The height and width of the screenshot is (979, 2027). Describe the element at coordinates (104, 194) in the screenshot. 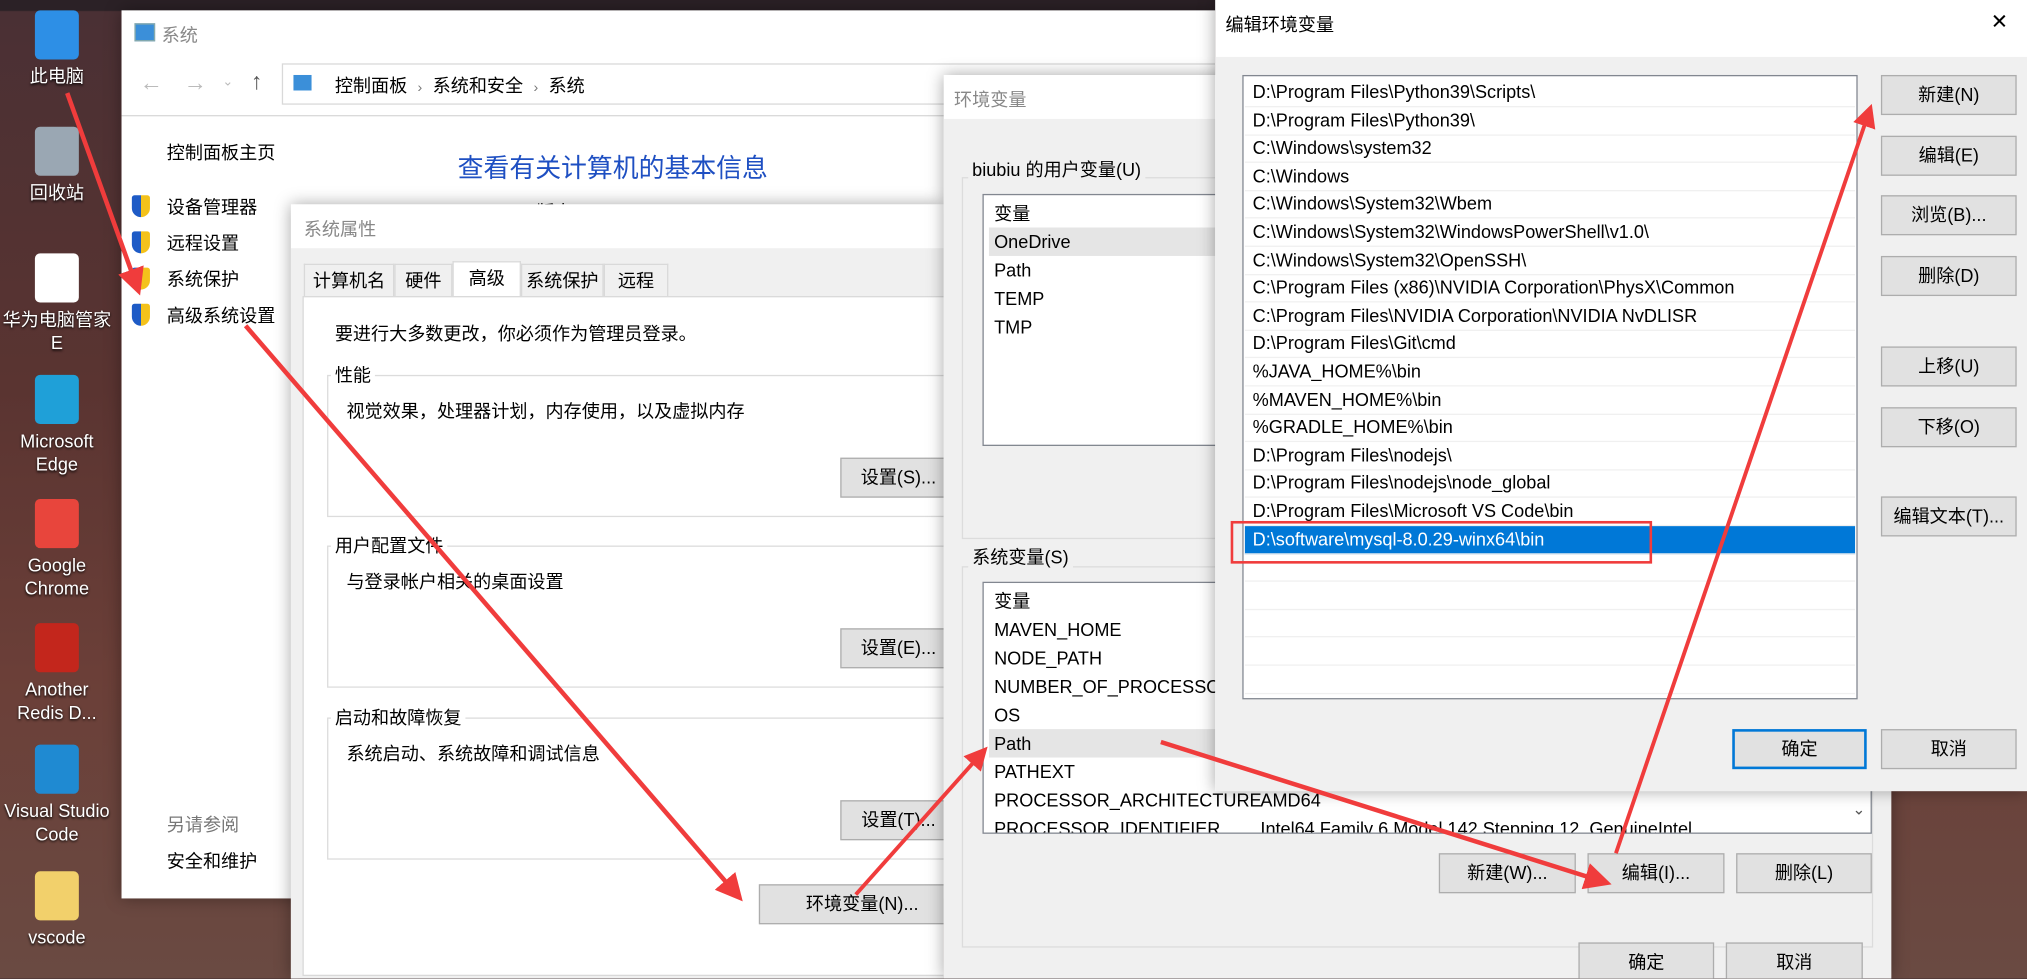

I see `arrow-computer-to-advanced` at that location.